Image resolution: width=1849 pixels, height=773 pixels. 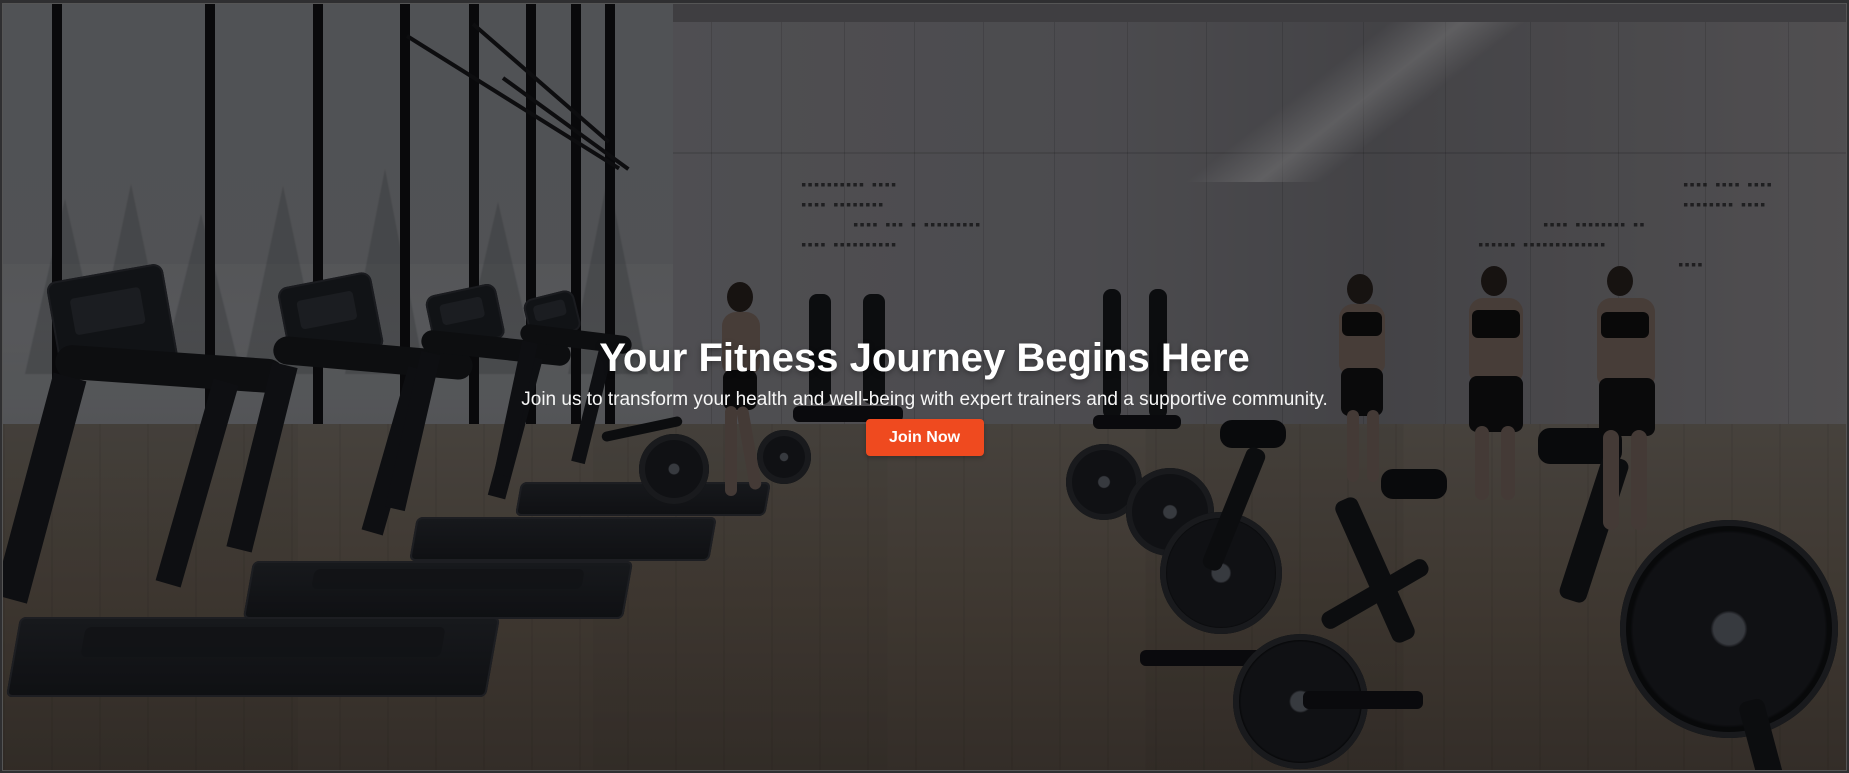 What do you see at coordinates (924, 358) in the screenshot?
I see `hero-title: Your Fitness Journey Begins Here` at bounding box center [924, 358].